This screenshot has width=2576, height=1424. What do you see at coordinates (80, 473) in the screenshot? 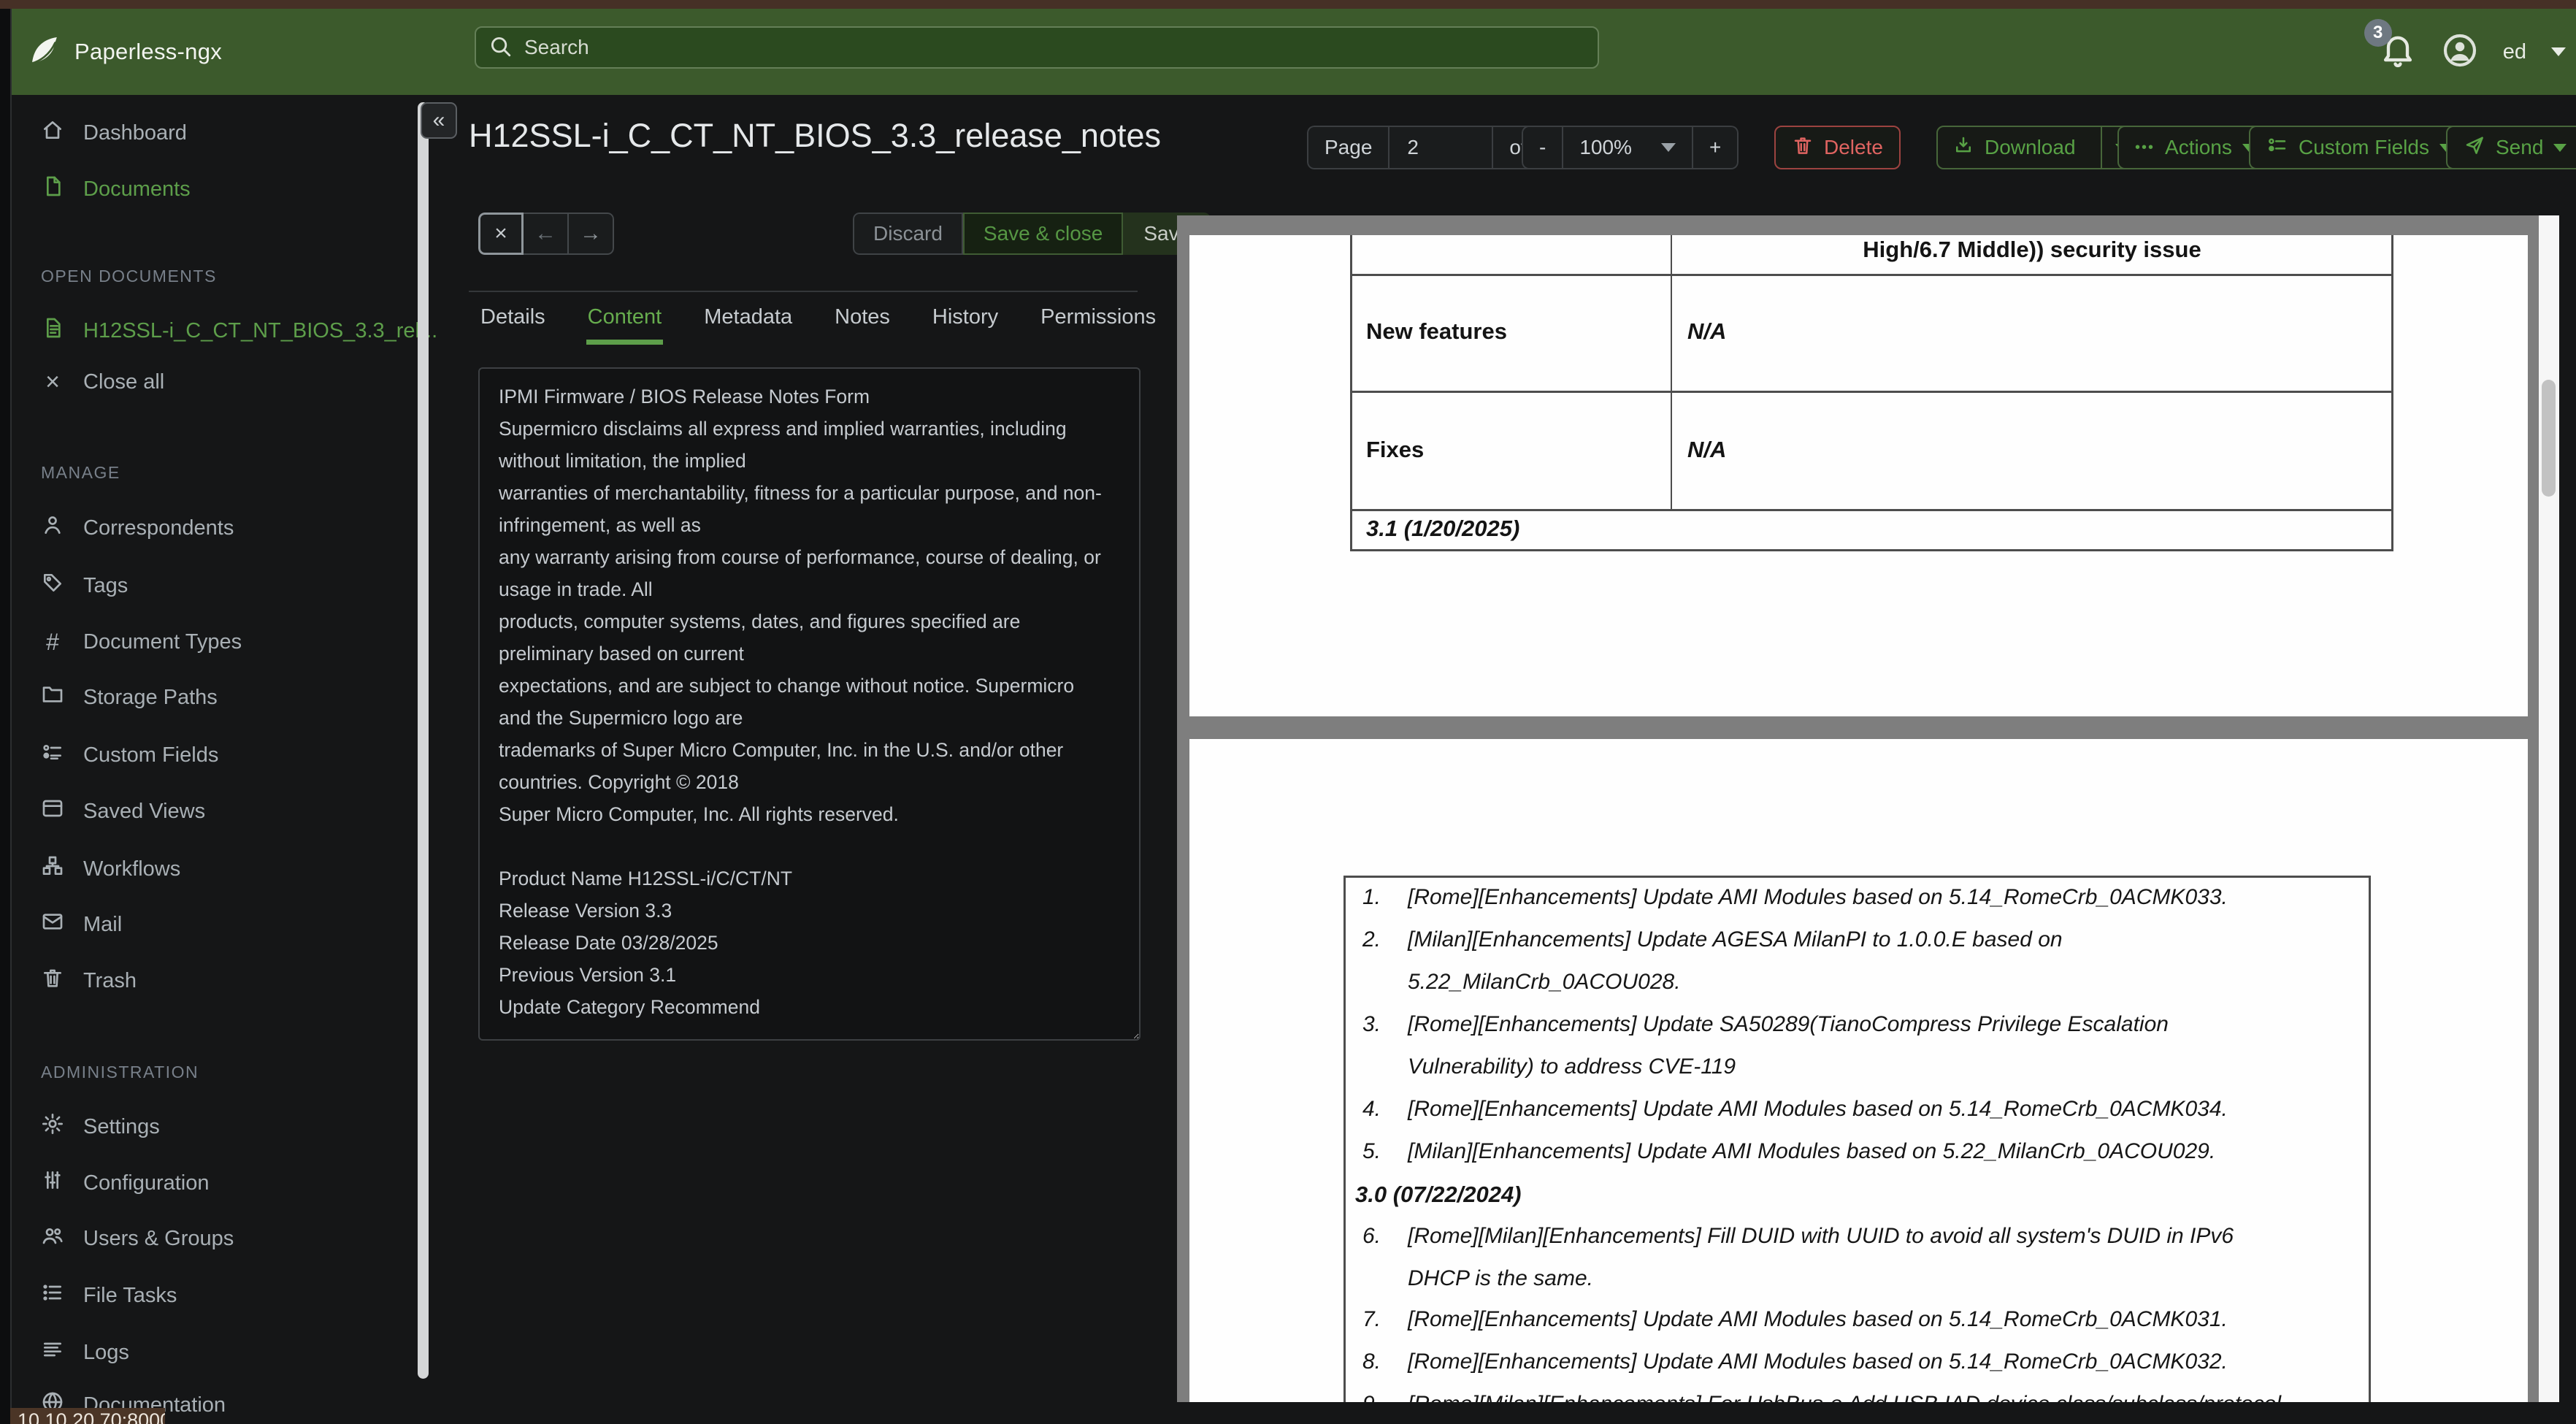
I see `manage-header: MANAGE` at bounding box center [80, 473].